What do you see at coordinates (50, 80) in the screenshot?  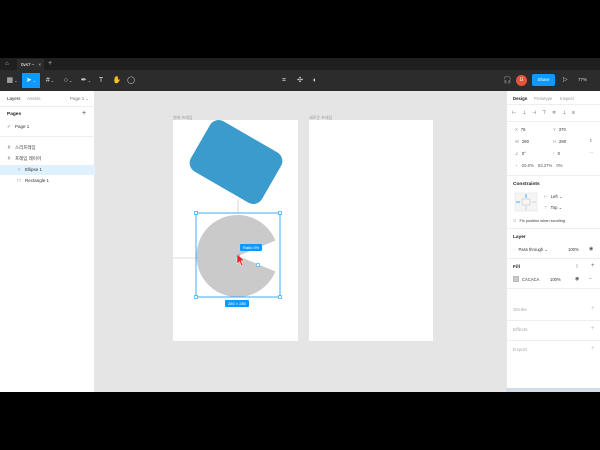 I see `frame-tool-icon: #⌄` at bounding box center [50, 80].